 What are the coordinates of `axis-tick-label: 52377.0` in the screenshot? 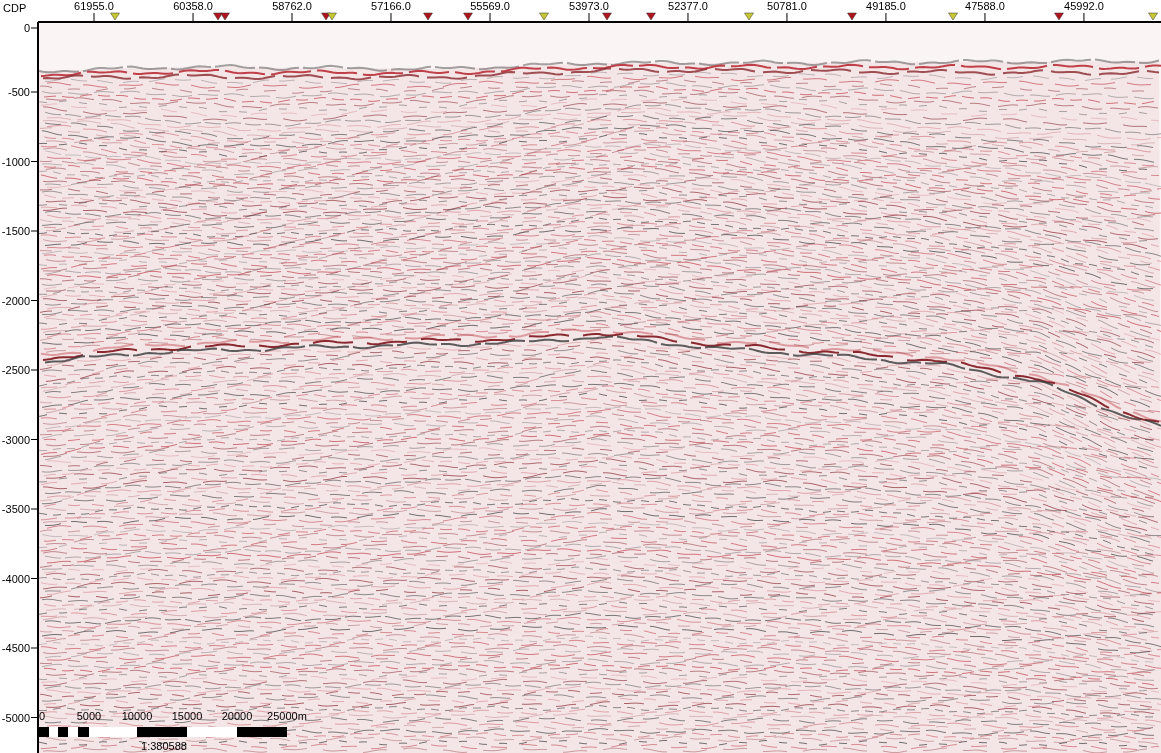 It's located at (688, 6).